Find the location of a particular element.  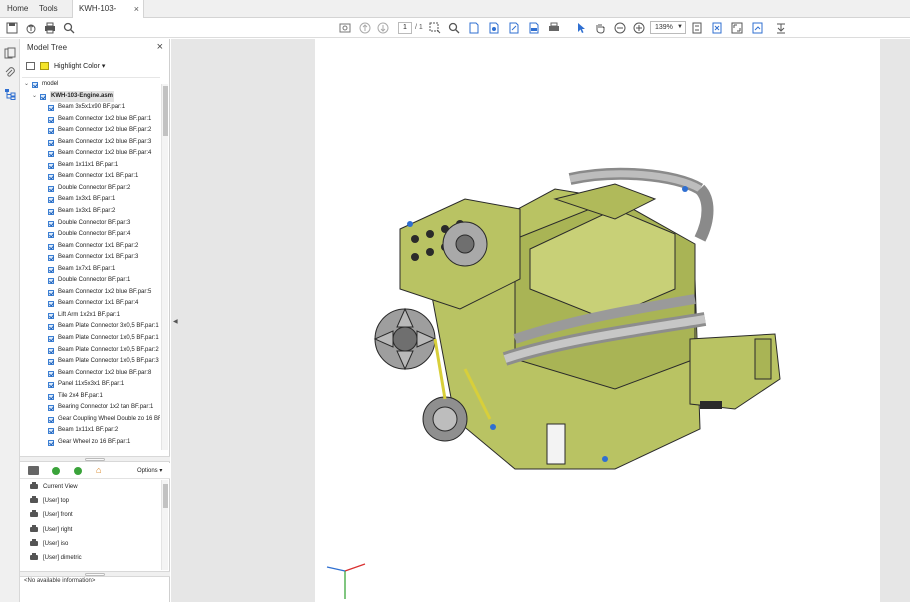

add-view-icon is located at coordinates (56, 471).